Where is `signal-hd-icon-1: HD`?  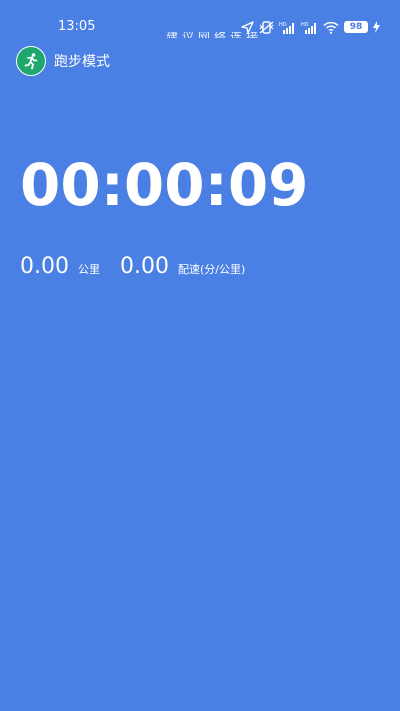 signal-hd-icon-1: HD is located at coordinates (287, 27).